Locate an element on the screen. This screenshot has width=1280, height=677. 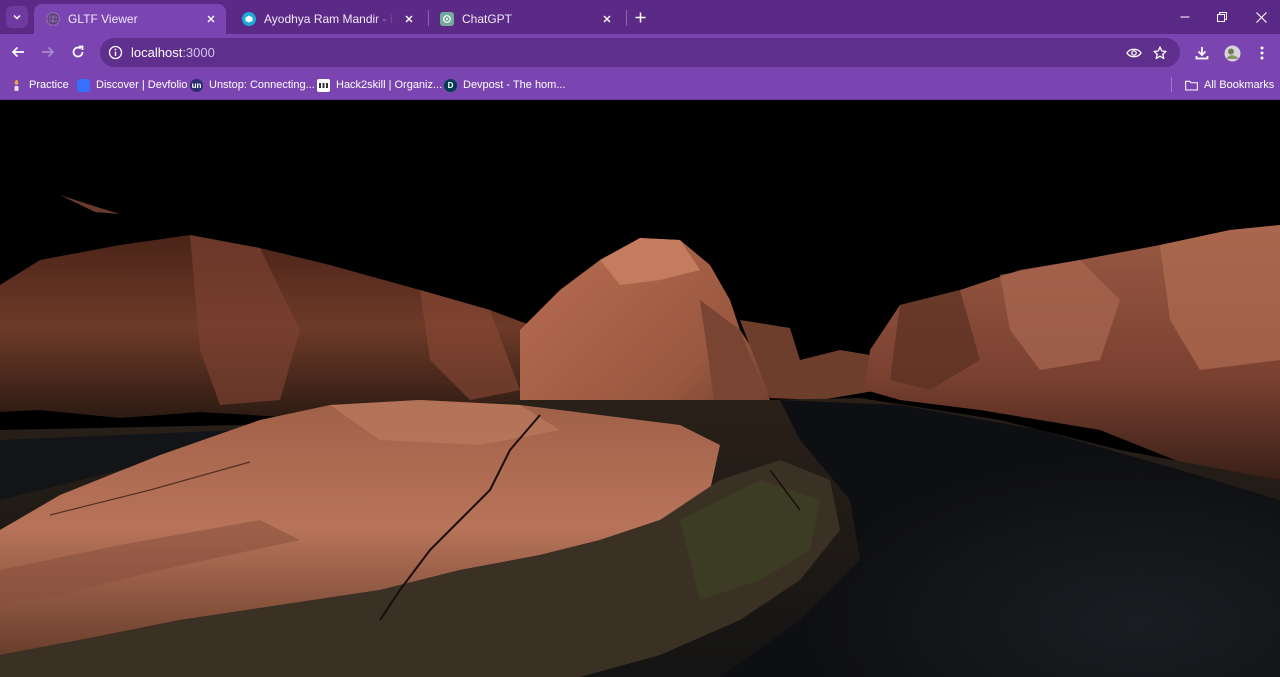
tab-ayodhya-ram-mandir: Ayodhya Ram Mandir - Downlo is located at coordinates (327, 19).